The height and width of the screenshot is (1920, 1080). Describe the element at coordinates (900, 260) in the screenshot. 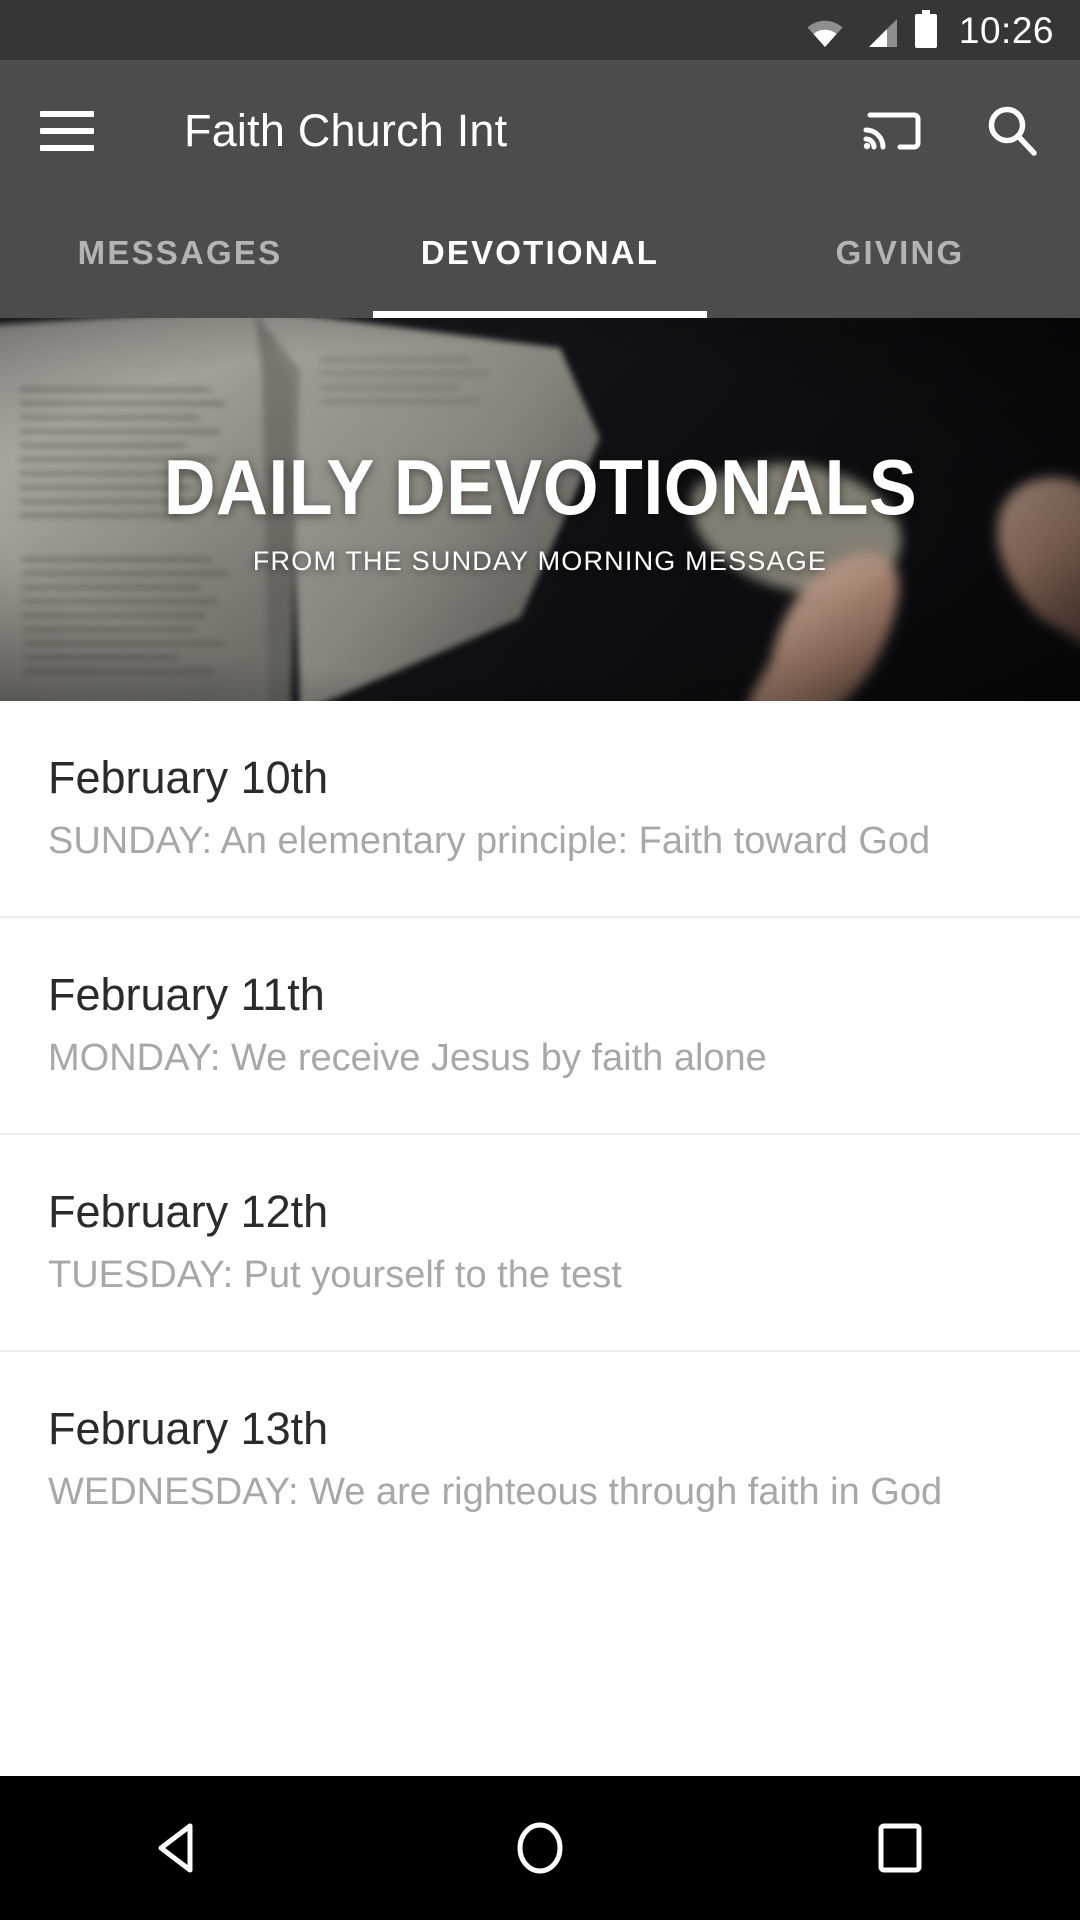

I see `tab-giving: GIVING` at that location.